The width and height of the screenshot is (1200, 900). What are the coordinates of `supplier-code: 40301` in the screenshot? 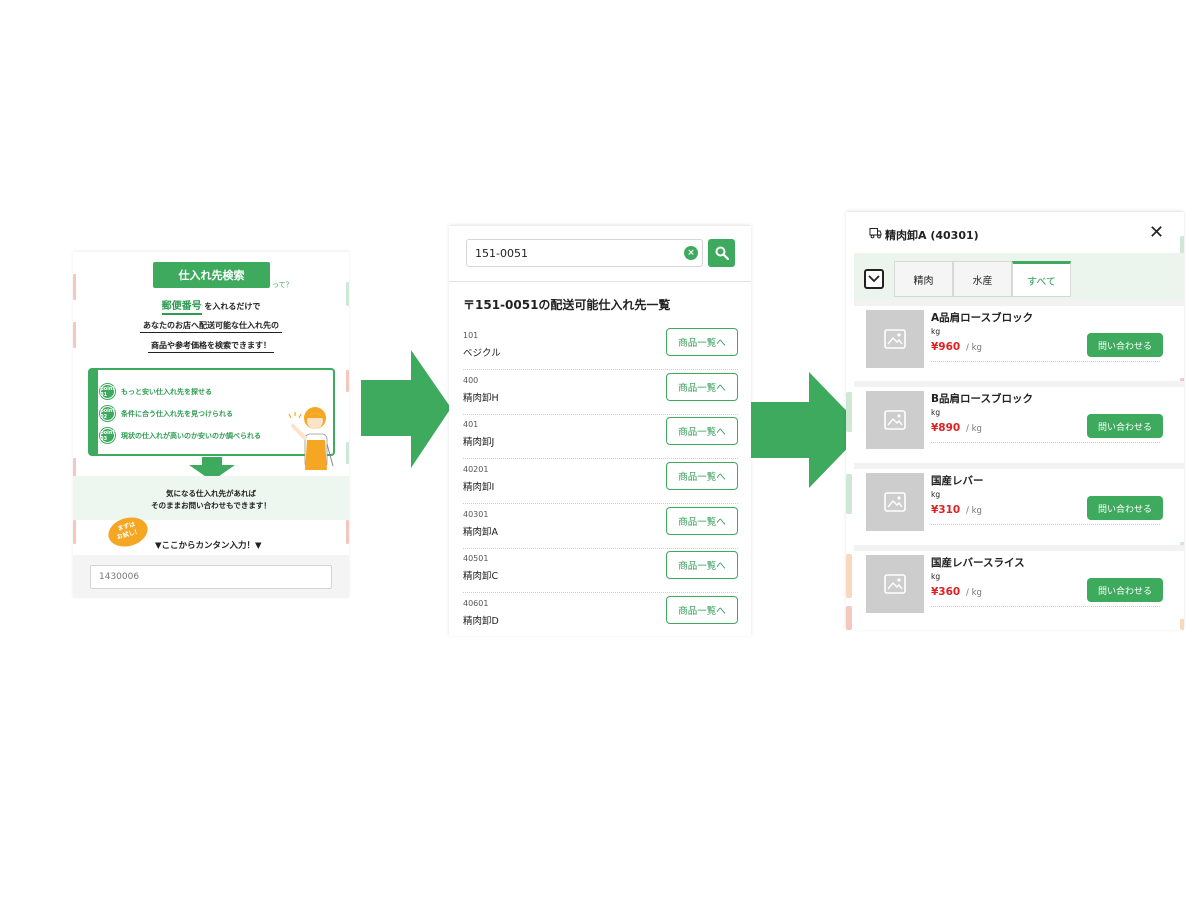 It's located at (476, 514).